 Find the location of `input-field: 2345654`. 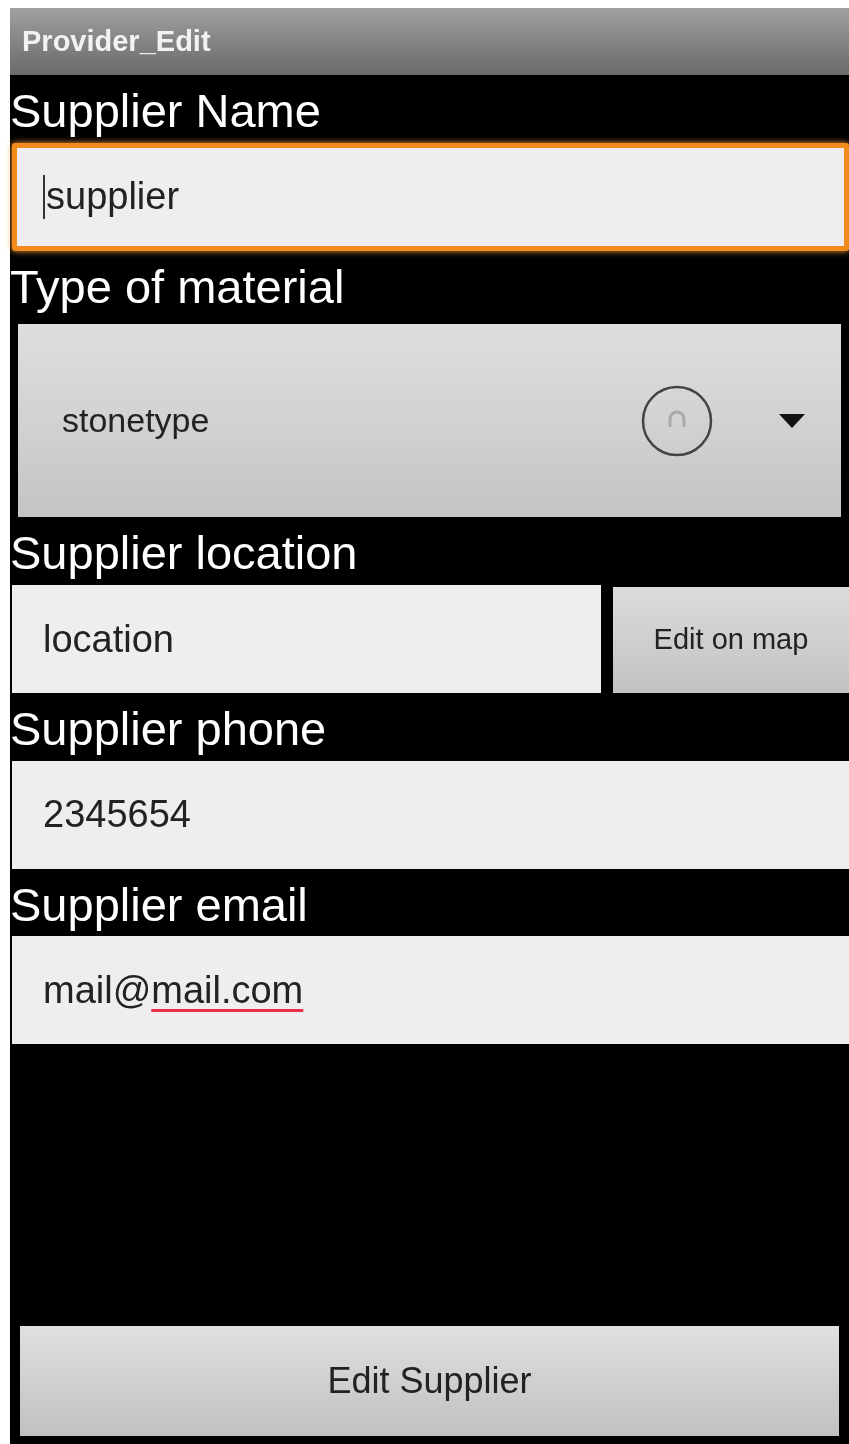

input-field: 2345654 is located at coordinates (430, 814).